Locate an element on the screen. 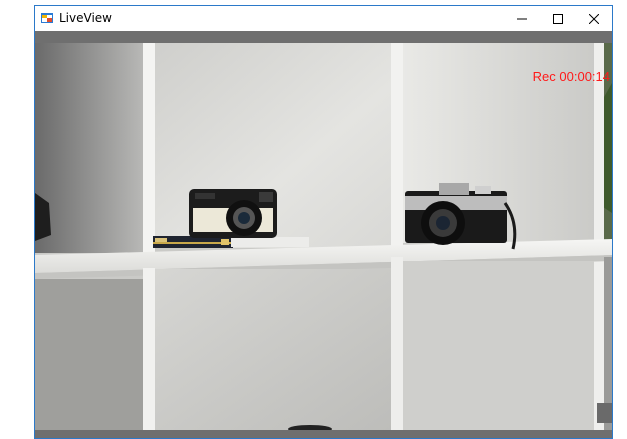 This screenshot has height=439, width=627. title-bar: LiveView is located at coordinates (323, 18).